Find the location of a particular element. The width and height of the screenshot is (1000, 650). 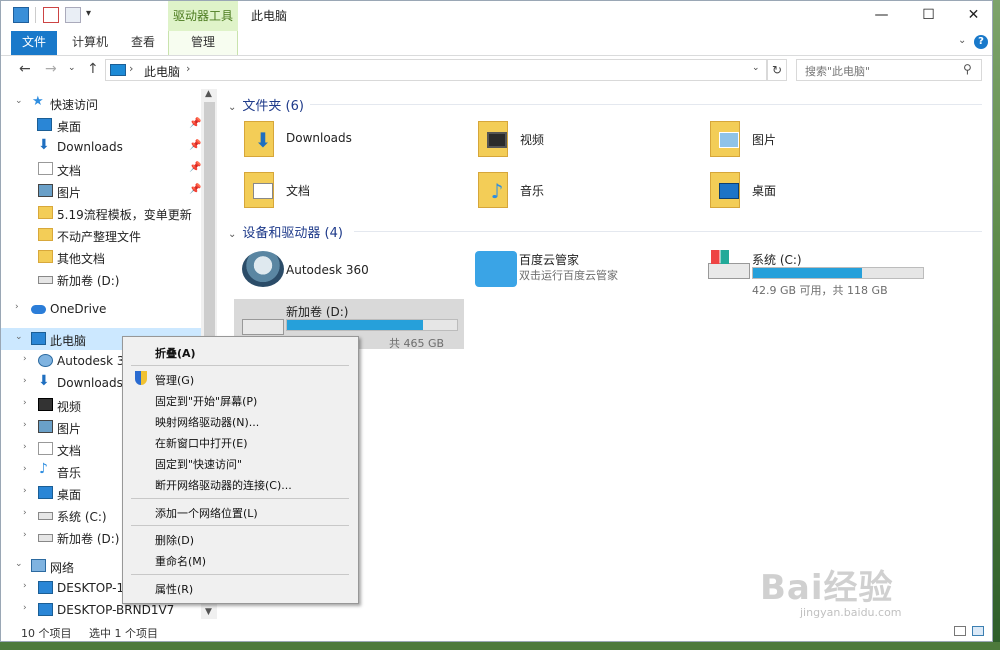

group-header-folders: ⌄ 文件夹 (6) is located at coordinates (266, 104).